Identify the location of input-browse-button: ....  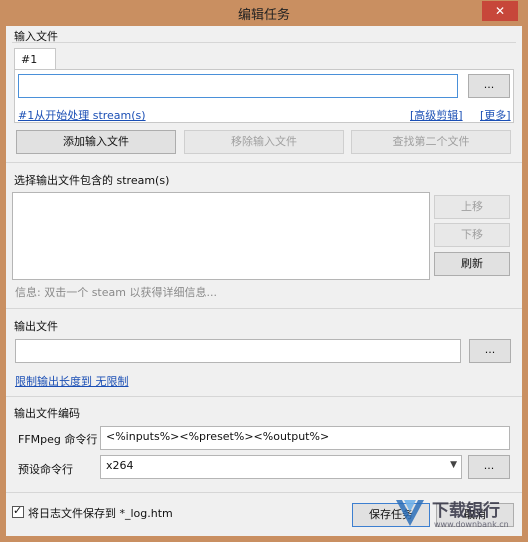
(489, 86).